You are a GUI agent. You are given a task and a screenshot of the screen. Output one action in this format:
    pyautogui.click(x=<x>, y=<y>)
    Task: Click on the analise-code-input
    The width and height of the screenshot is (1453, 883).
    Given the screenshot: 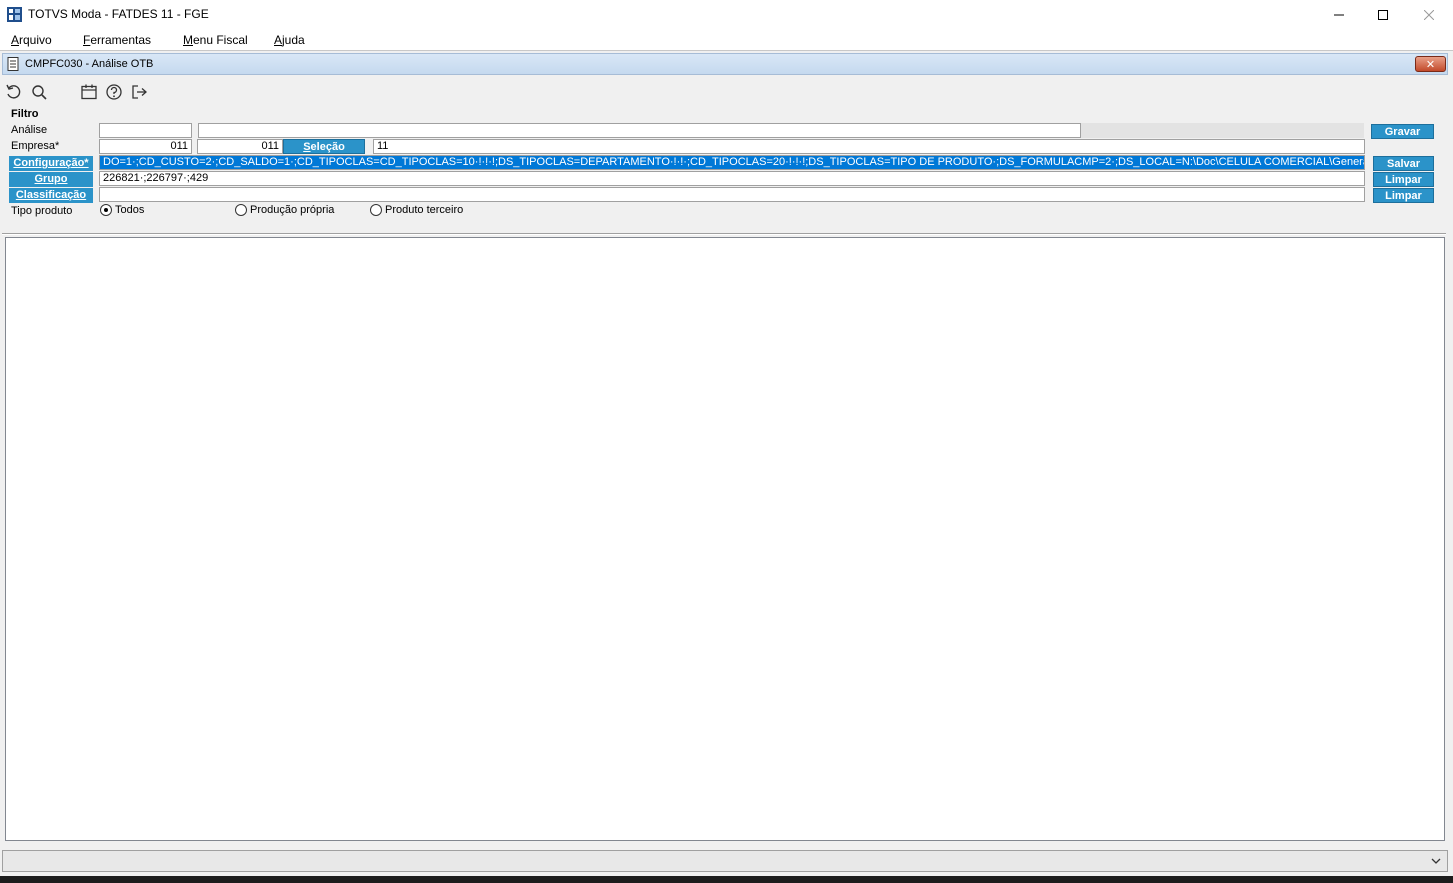 What is the action you would take?
    pyautogui.click(x=145, y=130)
    